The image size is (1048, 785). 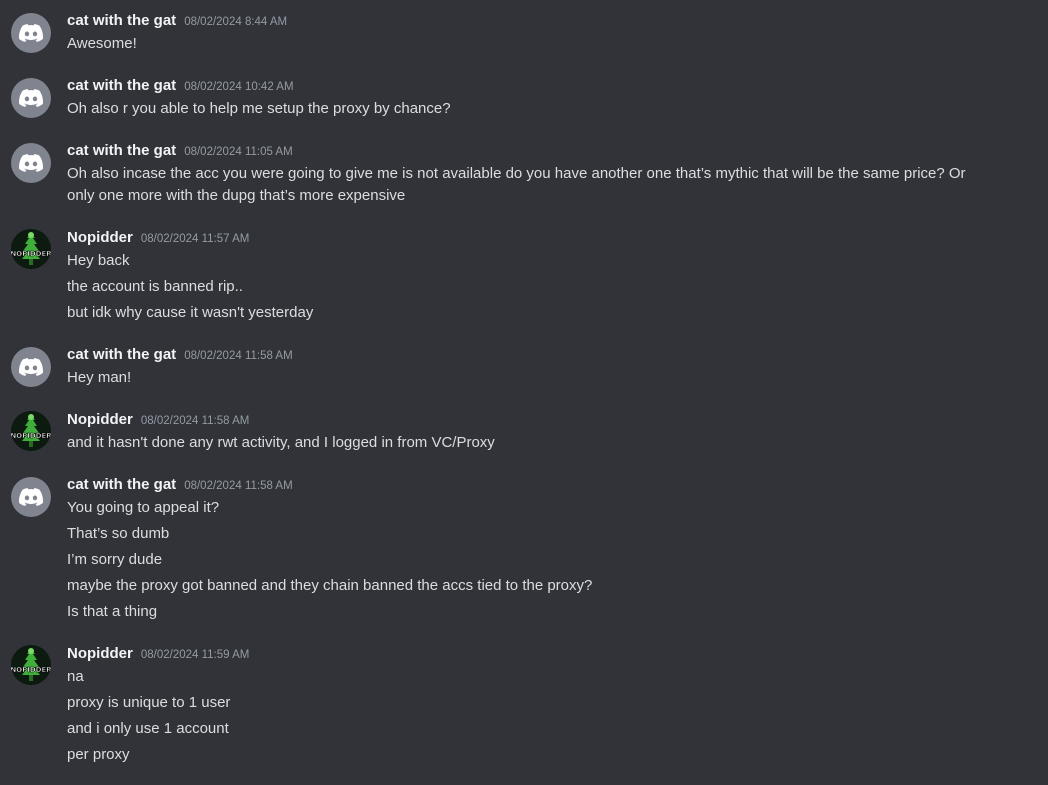 What do you see at coordinates (112, 611) in the screenshot?
I see `message-text: Is that a thing` at bounding box center [112, 611].